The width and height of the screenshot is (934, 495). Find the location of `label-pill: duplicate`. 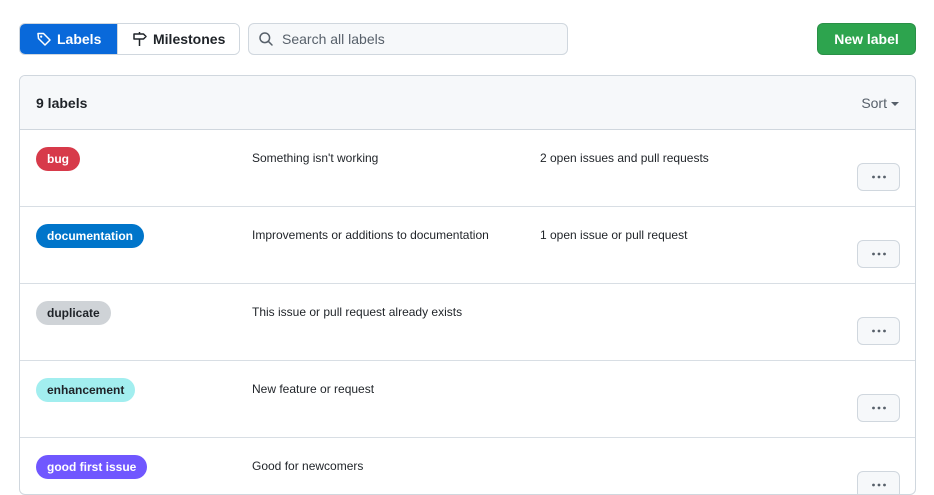

label-pill: duplicate is located at coordinates (73, 313).